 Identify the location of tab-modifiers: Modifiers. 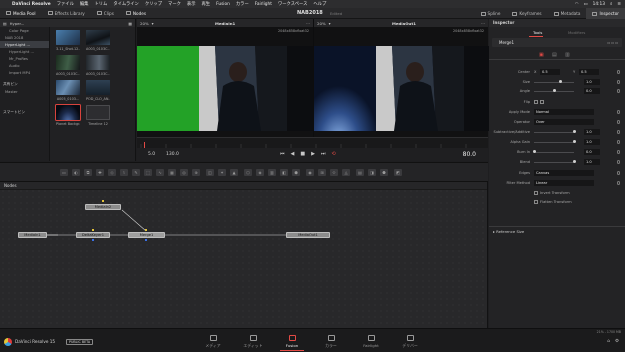
(576, 32).